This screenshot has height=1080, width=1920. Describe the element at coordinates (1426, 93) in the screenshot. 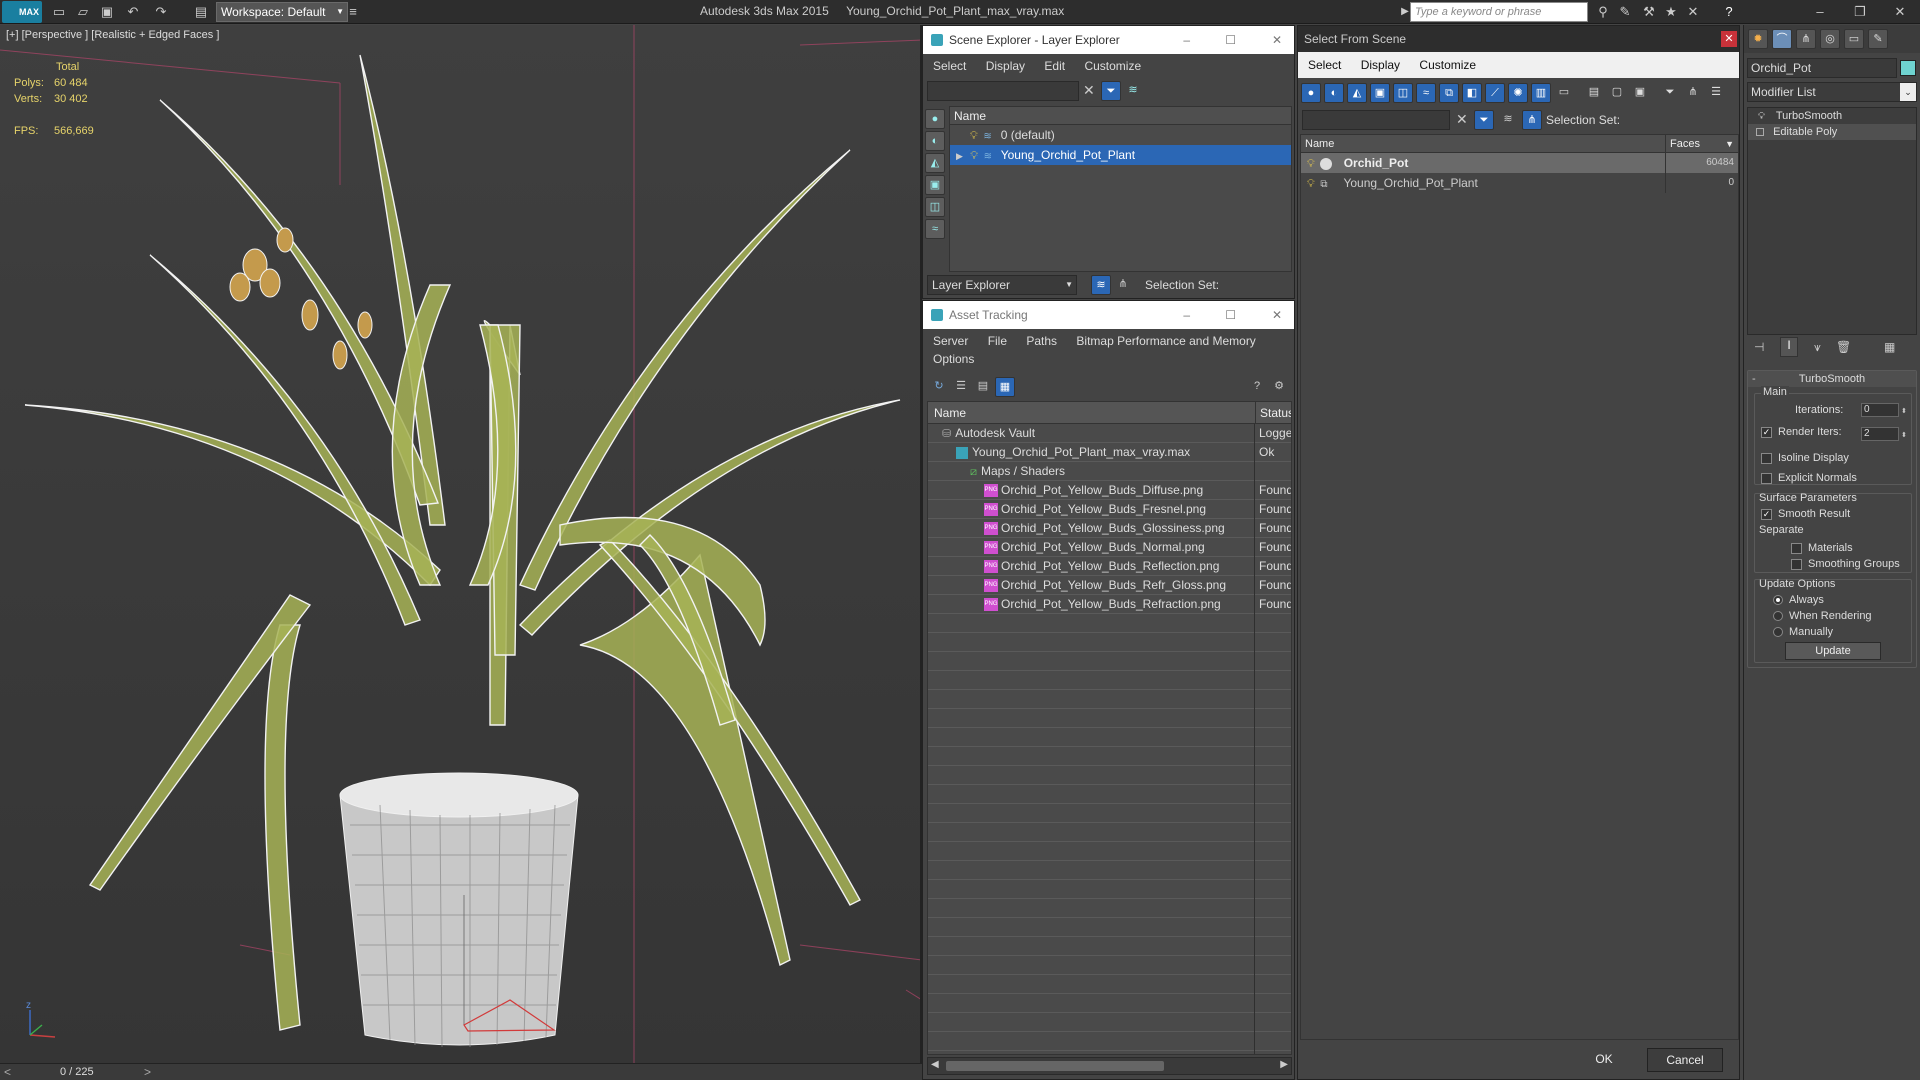

I see `spacewarp-filter-icon: ≈` at that location.